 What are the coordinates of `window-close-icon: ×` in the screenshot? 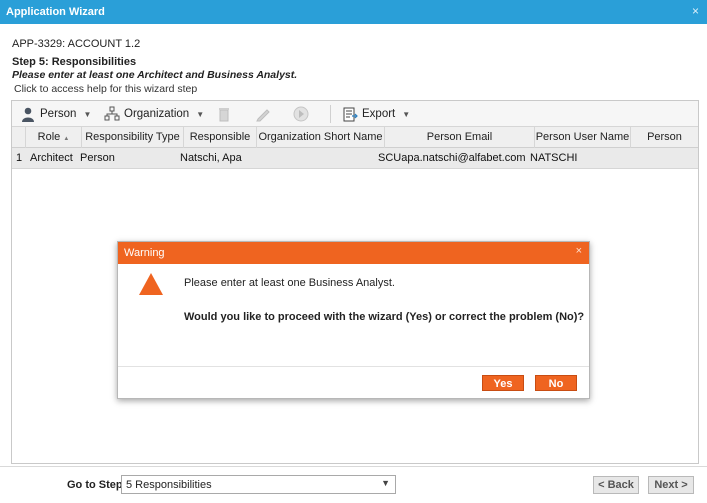 It's located at (695, 11).